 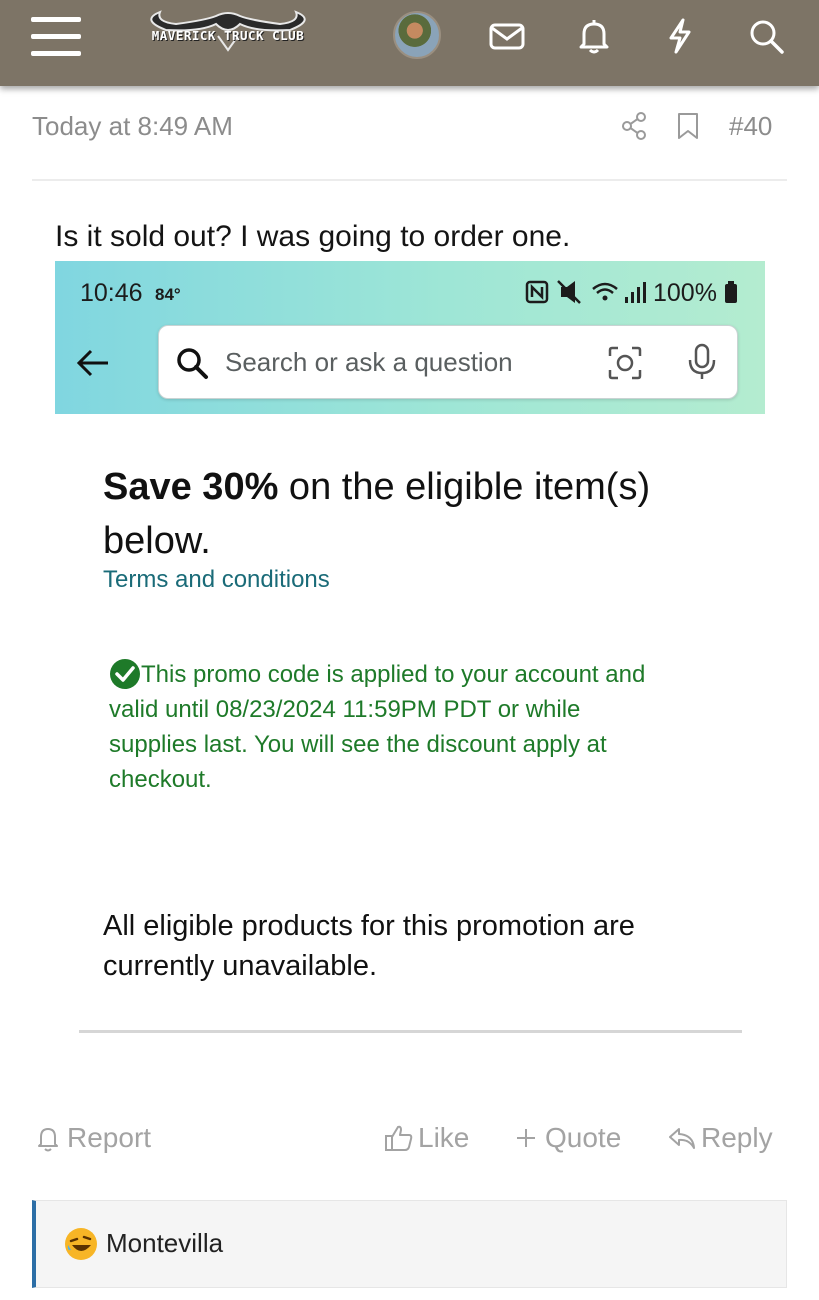 I want to click on logo-text: MAVERICK TRUCK CLUB, so click(x=228, y=35).